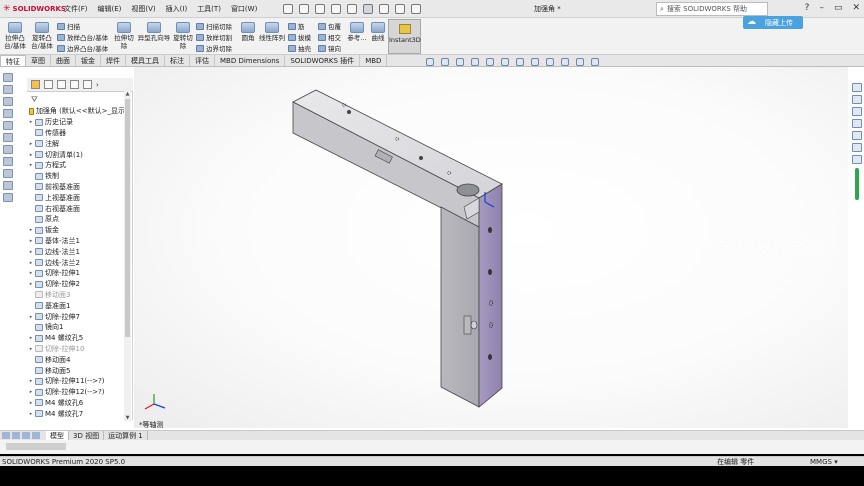 This screenshot has width=864, height=486. I want to click on sketch-entity-icon, so click(8, 77).